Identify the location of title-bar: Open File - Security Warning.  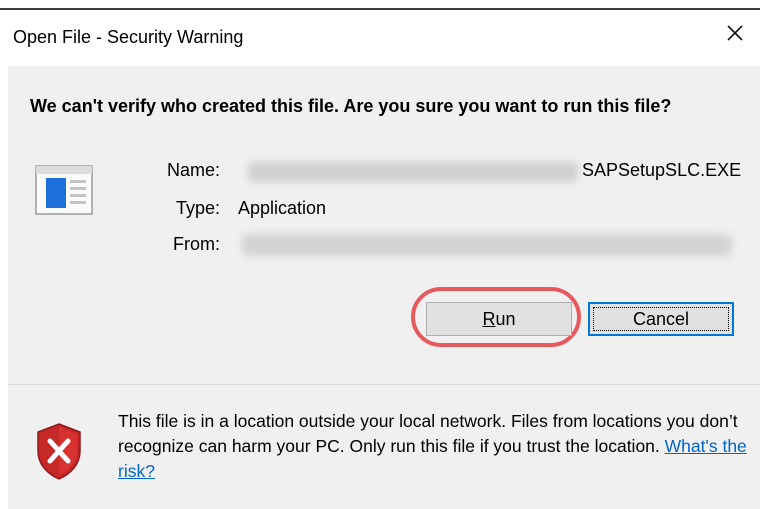
(380, 38).